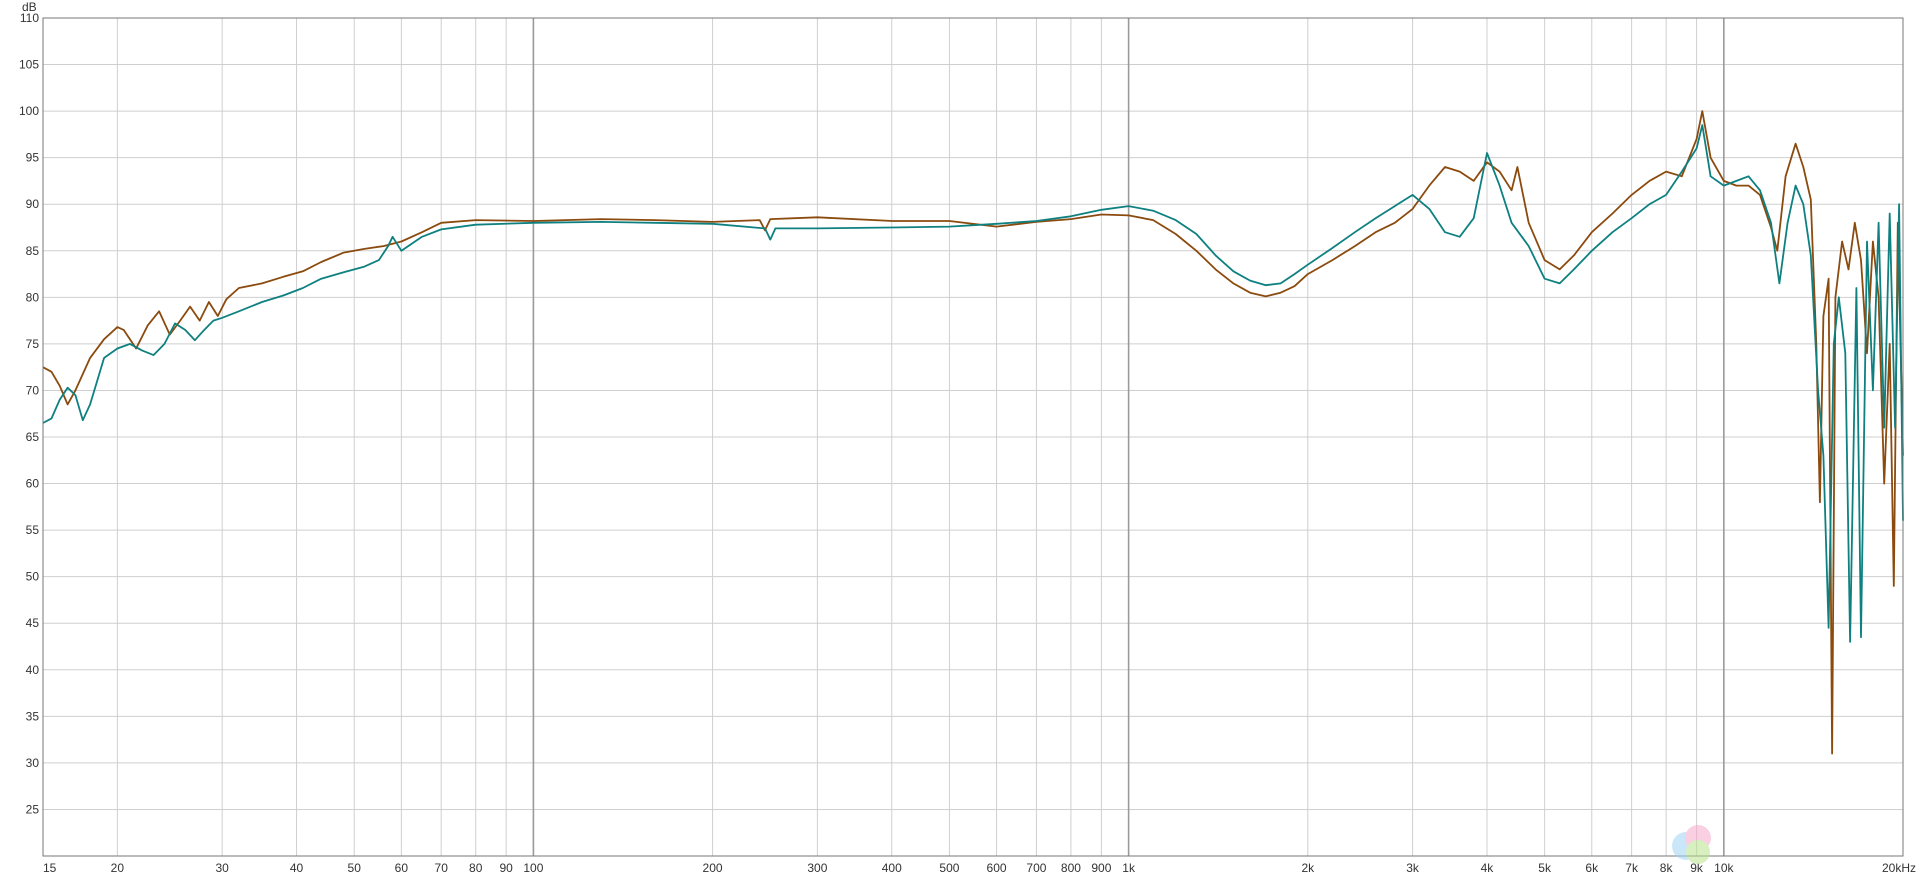 The height and width of the screenshot is (884, 1920). Describe the element at coordinates (1129, 868) in the screenshot. I see `x-tick-label: 1k` at that location.